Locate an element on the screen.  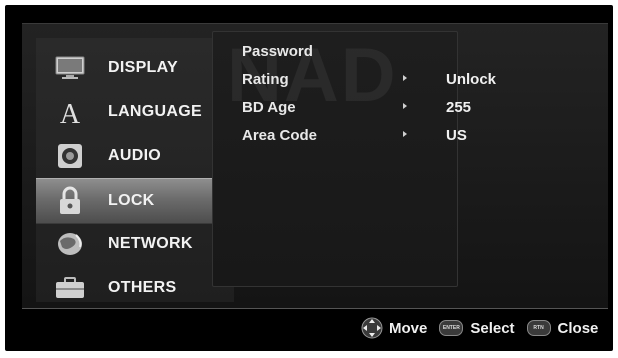
select-hint: ENTER Select is located at coordinates (477, 328).